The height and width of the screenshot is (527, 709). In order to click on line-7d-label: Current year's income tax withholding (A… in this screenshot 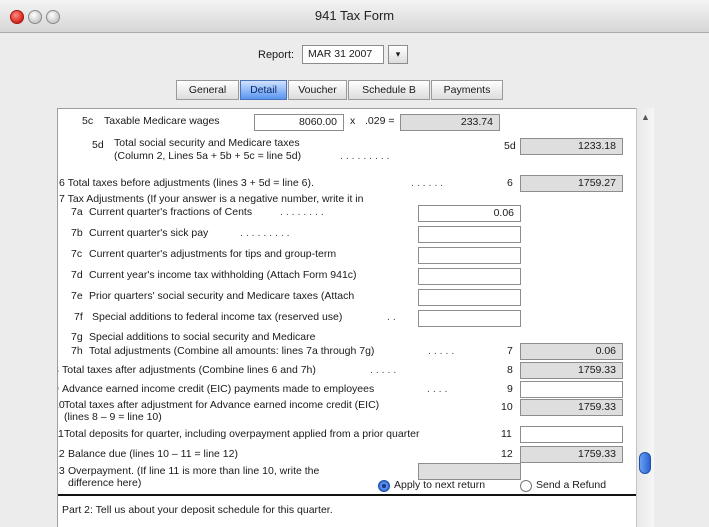, I will do `click(223, 275)`.